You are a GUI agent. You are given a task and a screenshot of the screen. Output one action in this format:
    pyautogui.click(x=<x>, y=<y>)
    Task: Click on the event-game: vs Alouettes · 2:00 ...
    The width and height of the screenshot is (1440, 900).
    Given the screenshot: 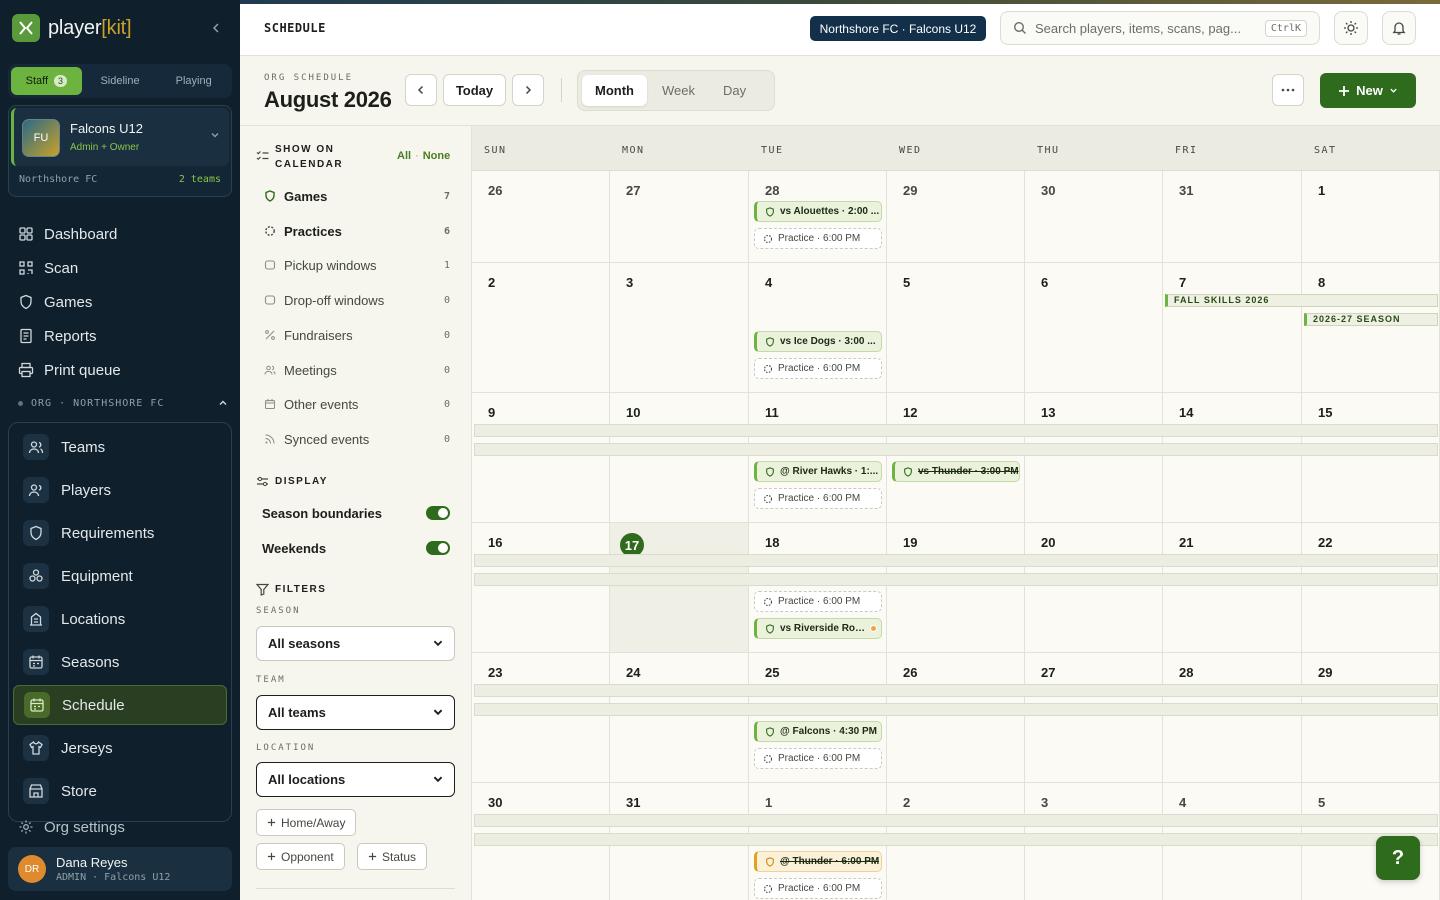 What is the action you would take?
    pyautogui.click(x=818, y=211)
    